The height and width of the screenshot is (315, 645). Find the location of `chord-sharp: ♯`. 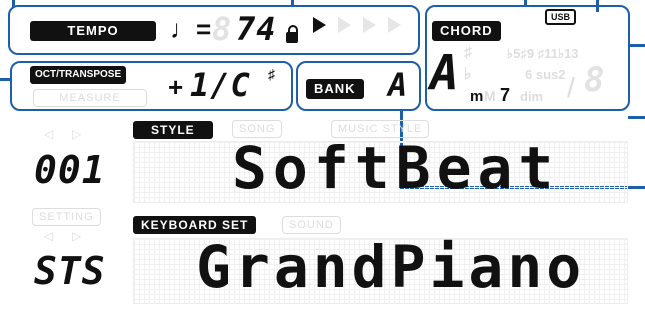

chord-sharp: ♯ is located at coordinates (468, 52).